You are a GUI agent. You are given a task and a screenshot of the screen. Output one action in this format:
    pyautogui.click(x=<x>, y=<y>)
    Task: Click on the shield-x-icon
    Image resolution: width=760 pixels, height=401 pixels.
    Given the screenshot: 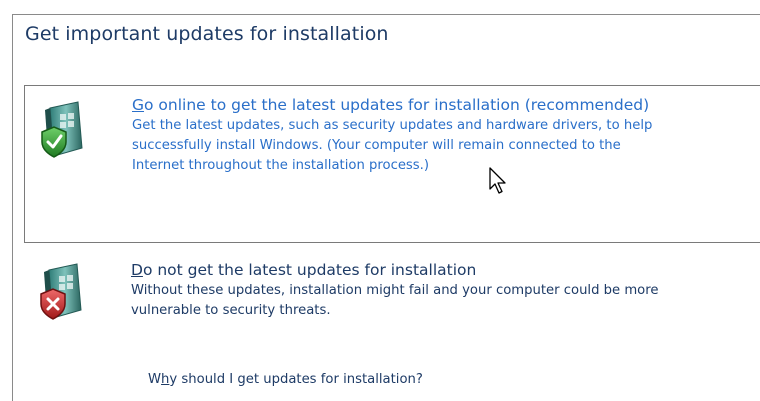 What is the action you would take?
    pyautogui.click(x=61, y=291)
    